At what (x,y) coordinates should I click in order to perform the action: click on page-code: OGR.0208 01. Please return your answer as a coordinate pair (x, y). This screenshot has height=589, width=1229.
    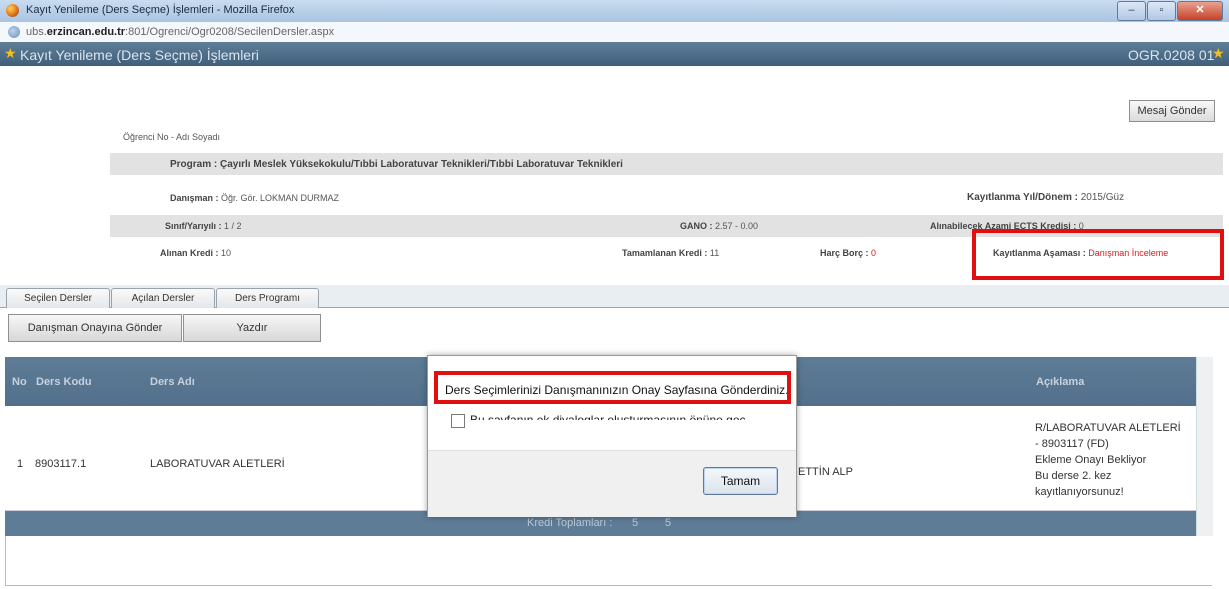
    Looking at the image, I should click on (1171, 55).